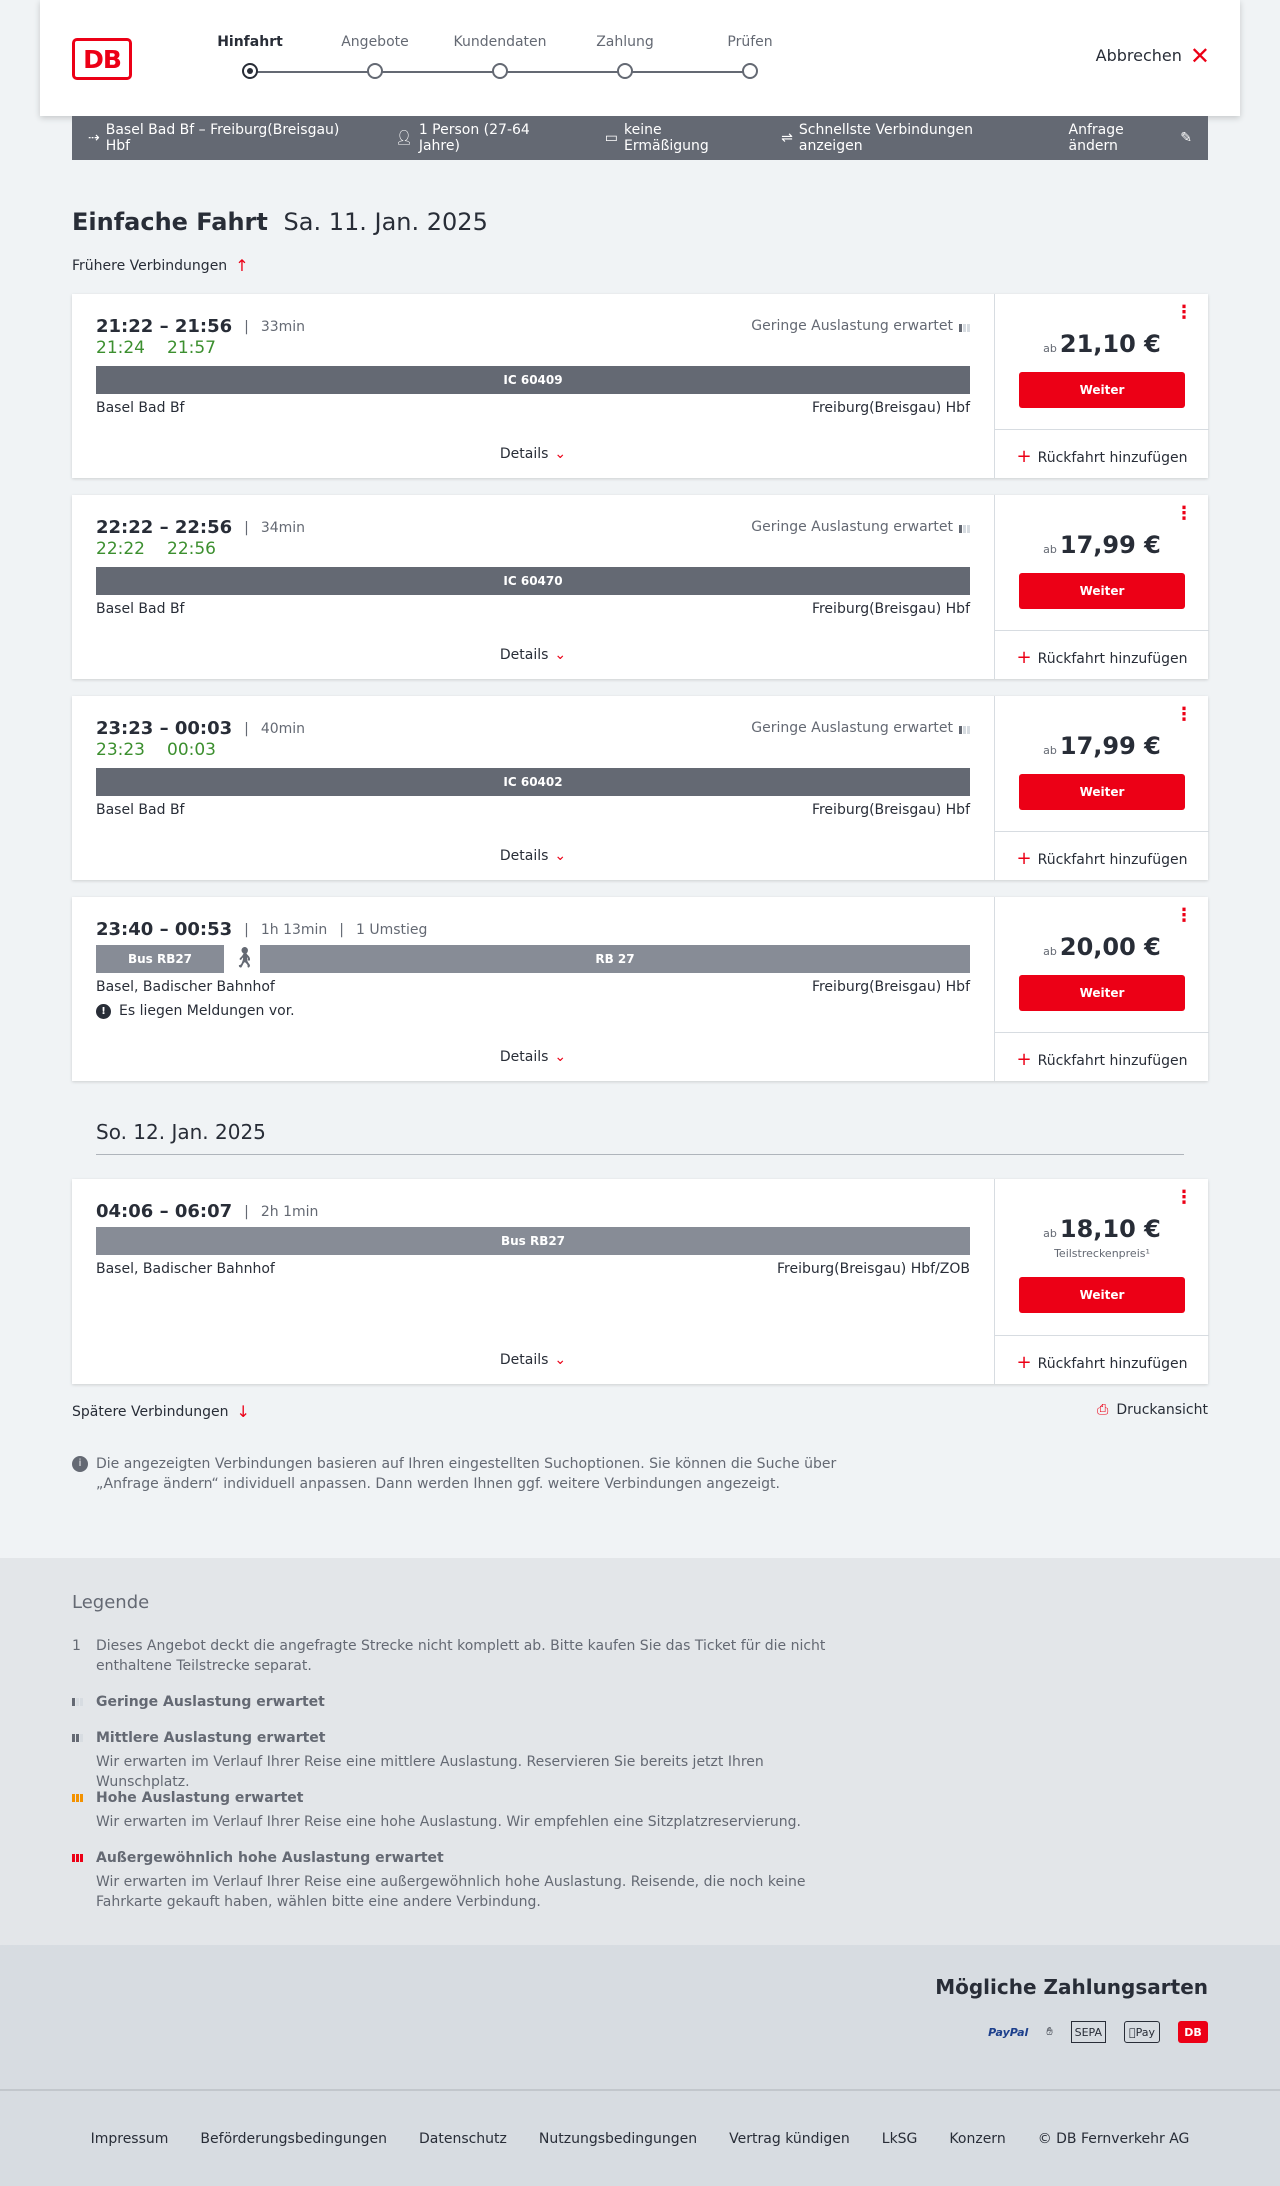  What do you see at coordinates (750, 42) in the screenshot?
I see `step-label: Prüfen` at bounding box center [750, 42].